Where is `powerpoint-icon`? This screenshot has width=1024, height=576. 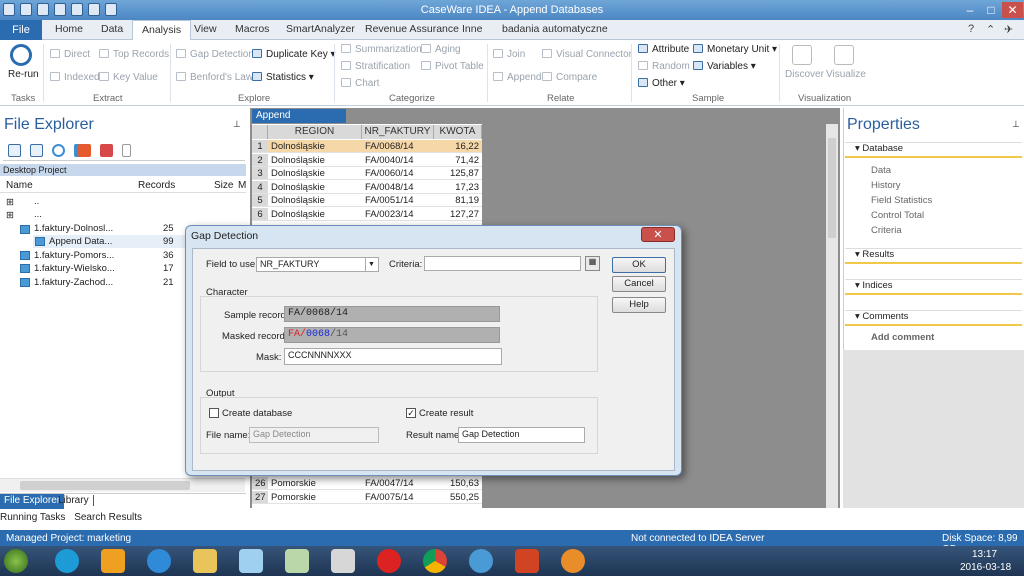 powerpoint-icon is located at coordinates (527, 561).